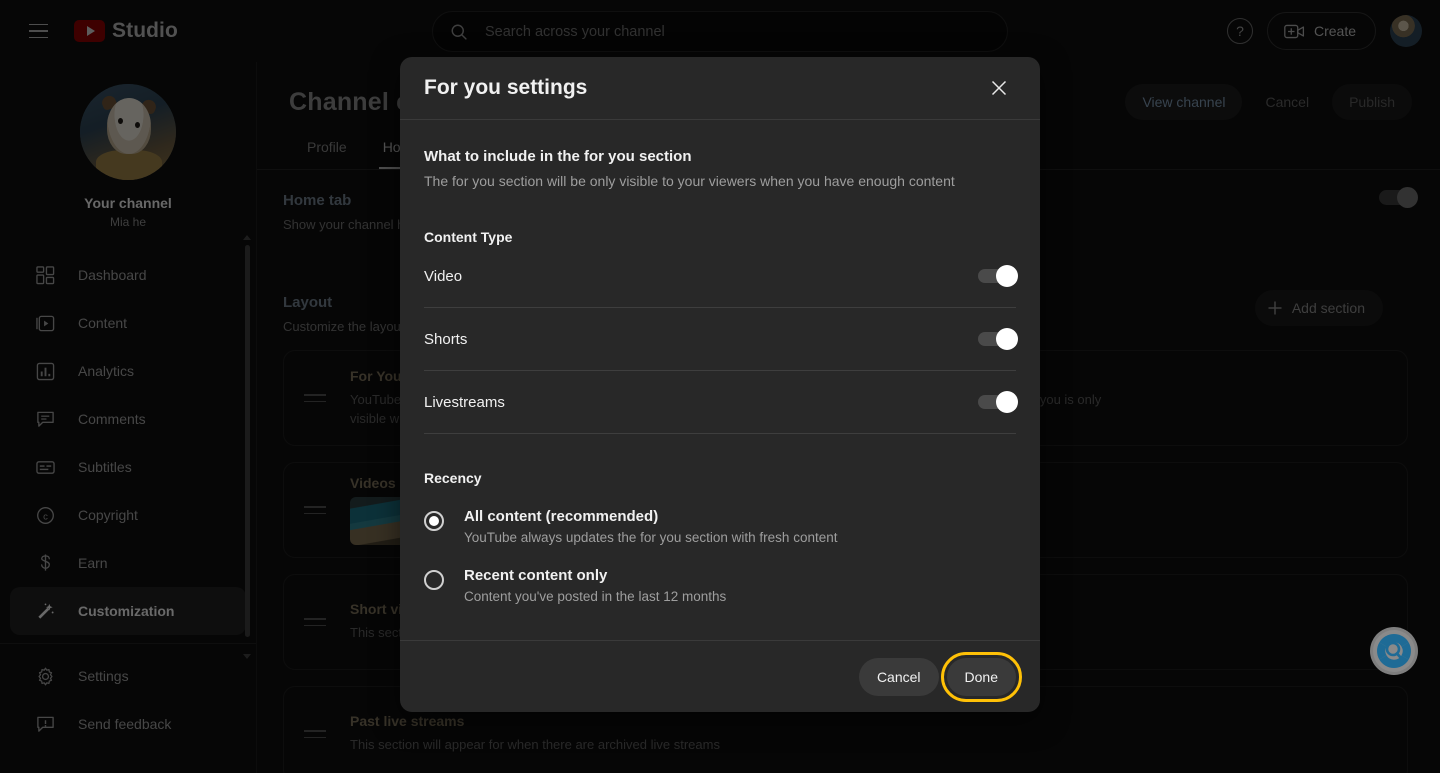  What do you see at coordinates (1394, 651) in the screenshot?
I see `extension-badge-icon` at bounding box center [1394, 651].